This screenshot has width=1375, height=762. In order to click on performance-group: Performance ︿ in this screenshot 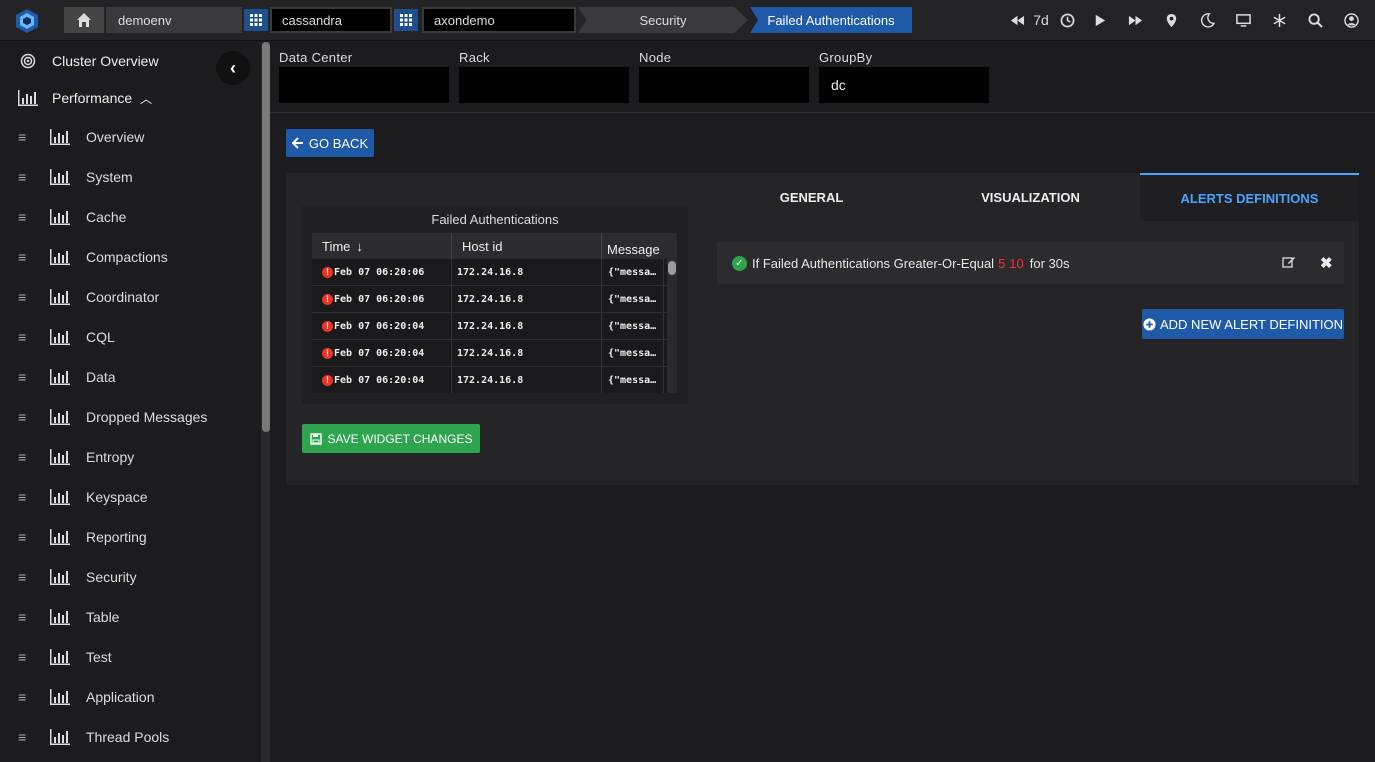, I will do `click(85, 98)`.